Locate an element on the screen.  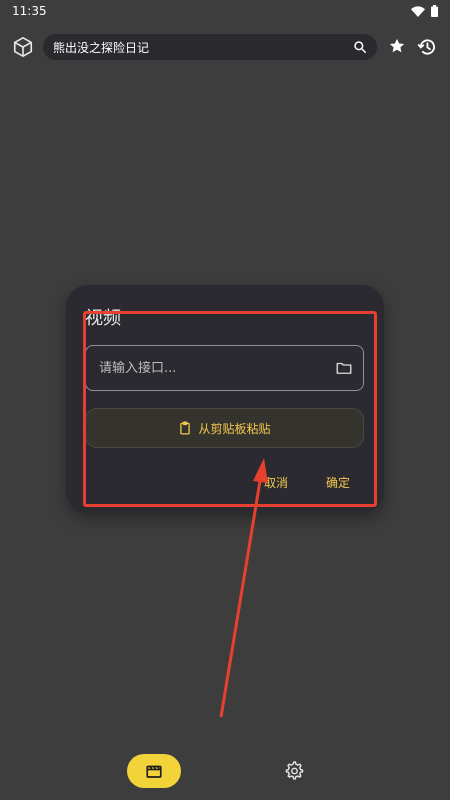
star-icon is located at coordinates (397, 46).